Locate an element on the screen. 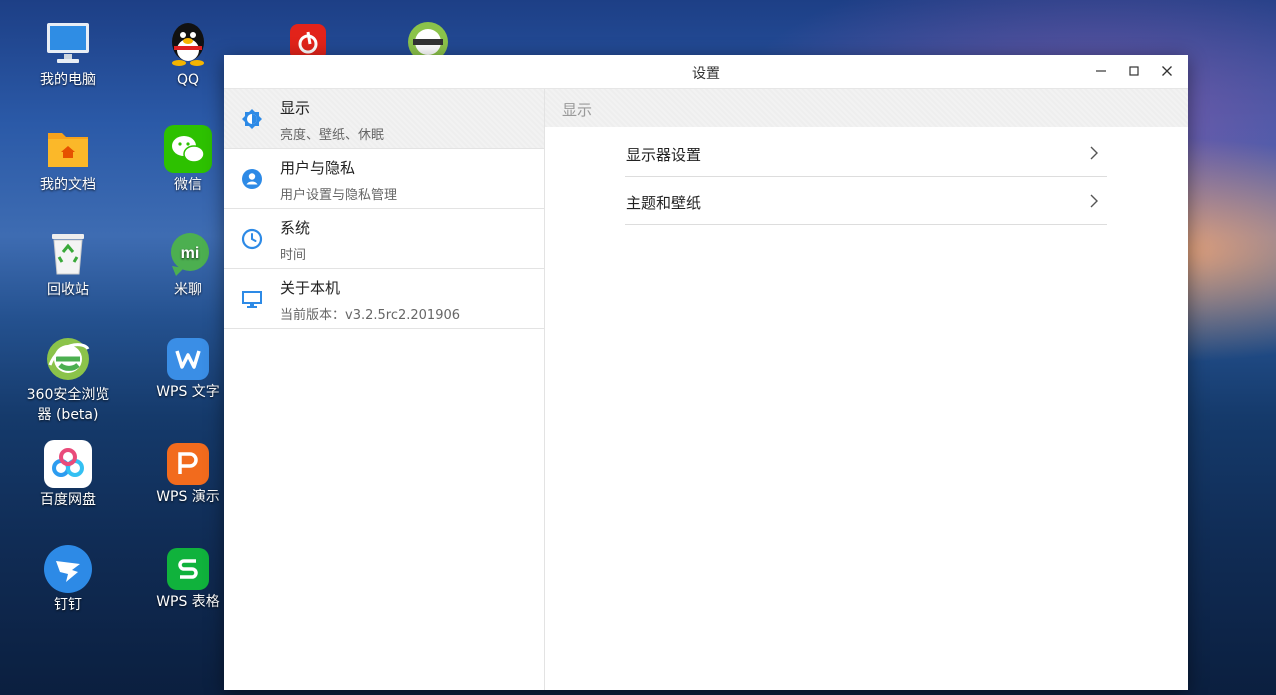 This screenshot has height=695, width=1276. desktop-icon-label: 我的文档 is located at coordinates (68, 185).